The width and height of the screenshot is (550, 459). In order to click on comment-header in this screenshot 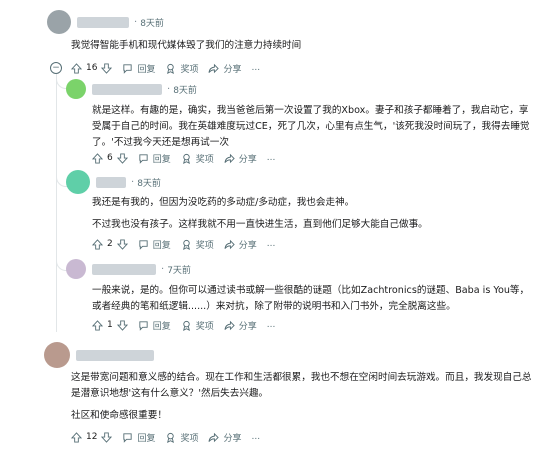, I will do `click(99, 355)`.